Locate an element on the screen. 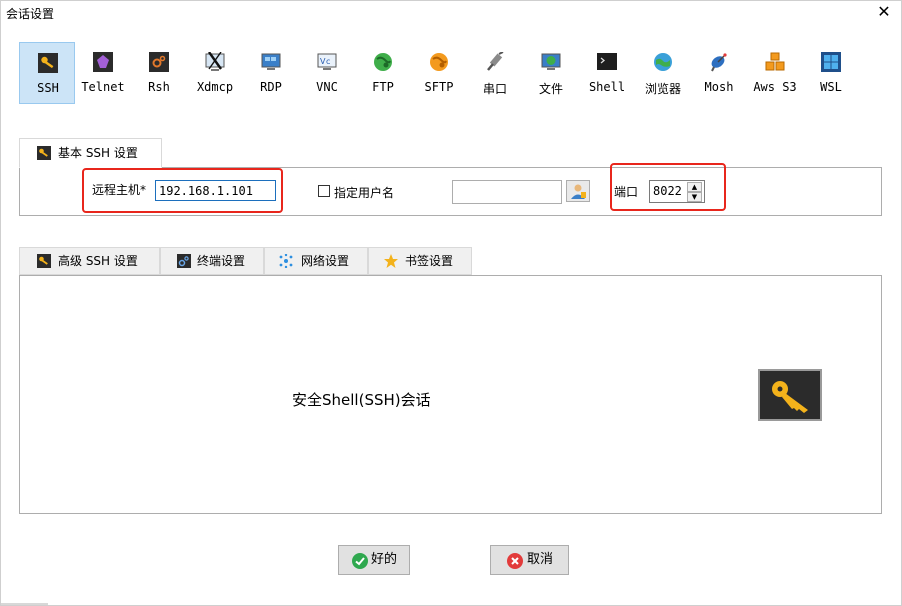 This screenshot has width=902, height=606. session-description: 安全Shell(SSH)会话 is located at coordinates (361, 400).